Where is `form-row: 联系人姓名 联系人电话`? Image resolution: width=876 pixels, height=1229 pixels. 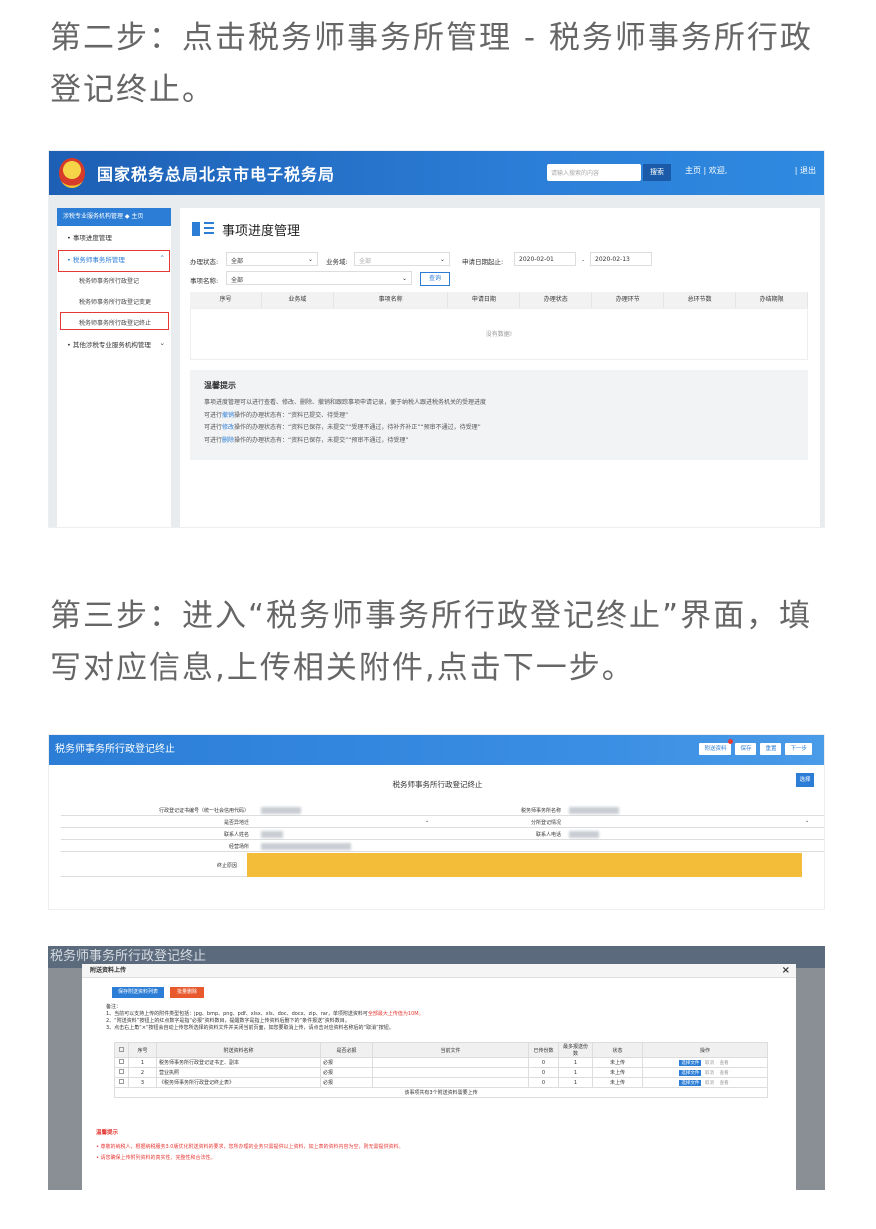 form-row: 联系人姓名 联系人电话 is located at coordinates (442, 834).